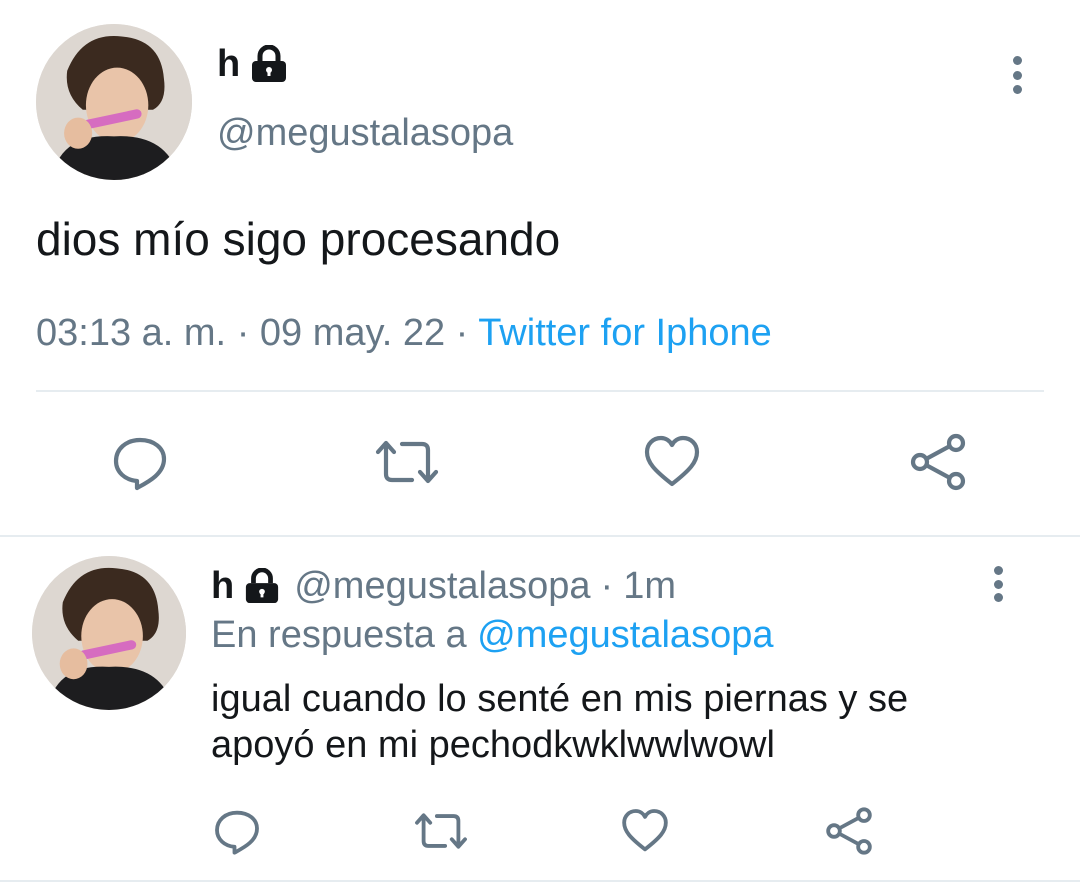 The height and width of the screenshot is (885, 1080). What do you see at coordinates (131, 333) in the screenshot?
I see `tweet-time: 03:13 a. m.` at bounding box center [131, 333].